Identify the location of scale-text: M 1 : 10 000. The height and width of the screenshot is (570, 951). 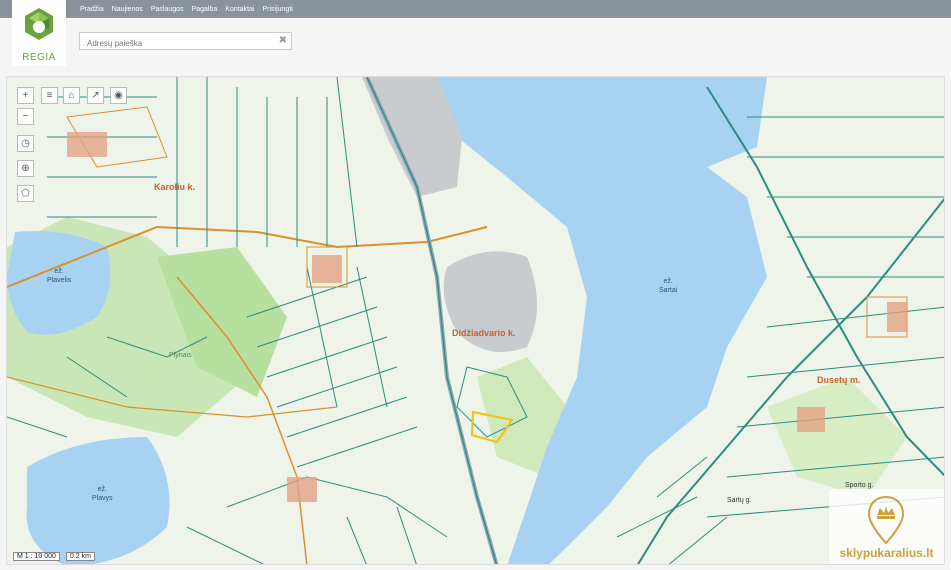
(36, 556).